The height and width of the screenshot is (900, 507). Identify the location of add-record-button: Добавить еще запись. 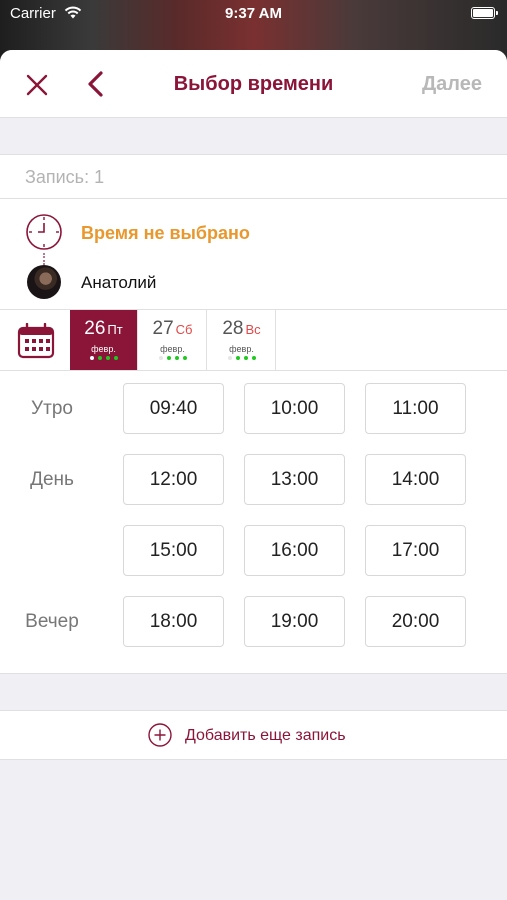
(253, 735).